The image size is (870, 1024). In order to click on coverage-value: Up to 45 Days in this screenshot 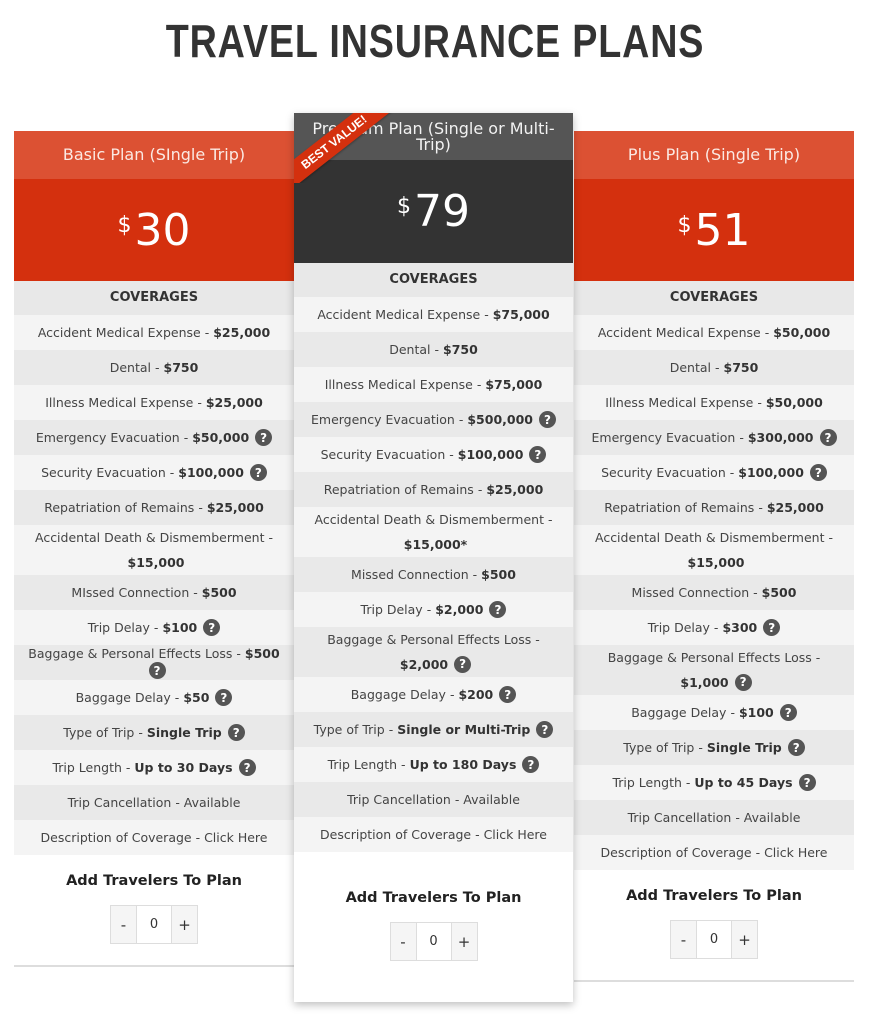, I will do `click(743, 782)`.